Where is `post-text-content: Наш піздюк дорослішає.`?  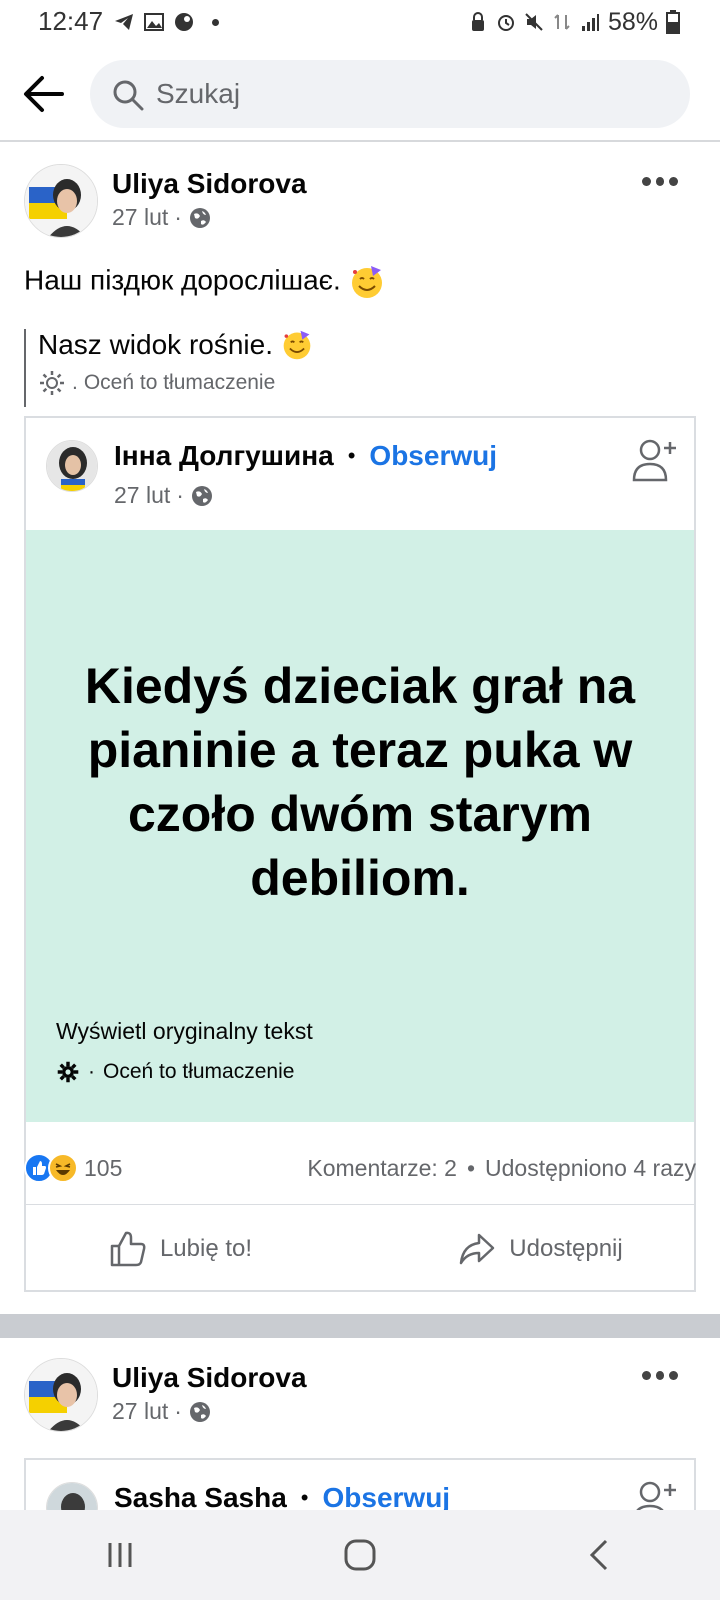 post-text-content: Наш піздюк дорослішає. is located at coordinates (182, 280).